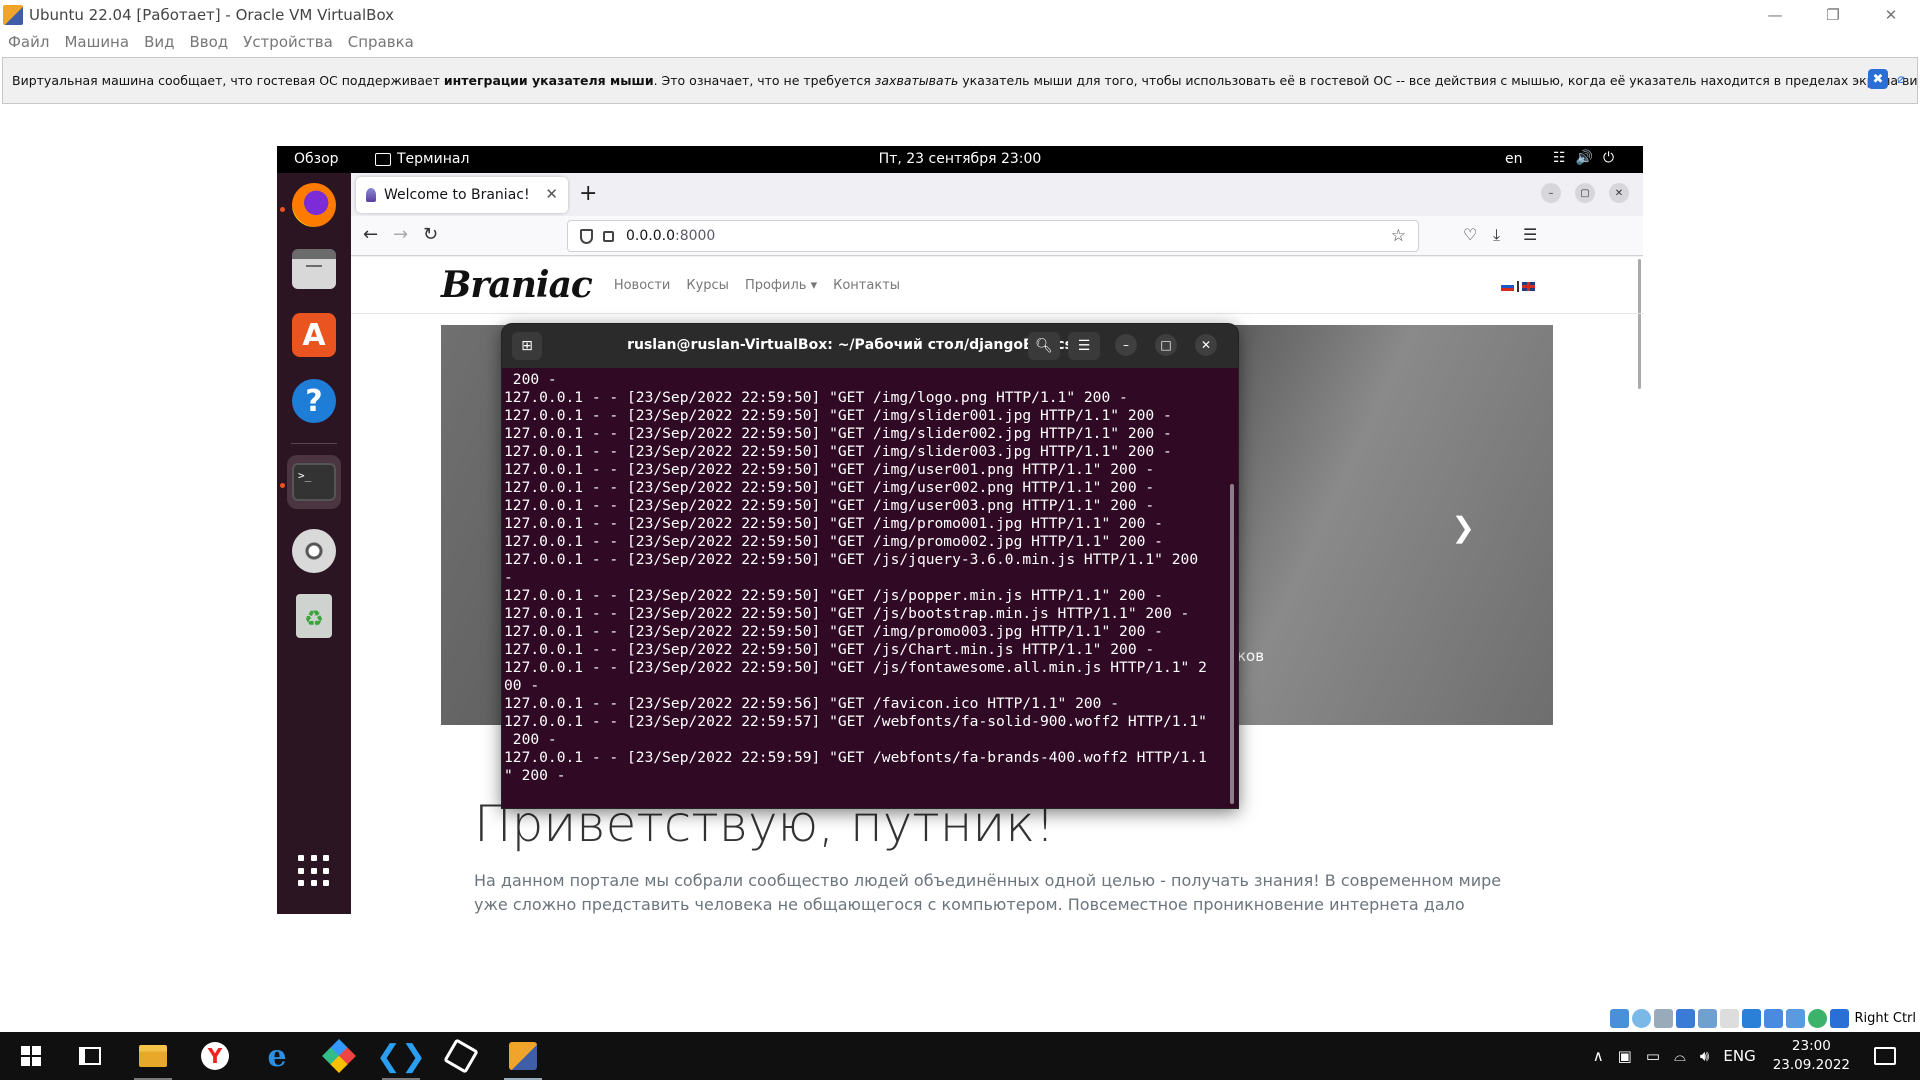  What do you see at coordinates (1084, 346) in the screenshot?
I see `hamburger-menu-icon: ☰` at bounding box center [1084, 346].